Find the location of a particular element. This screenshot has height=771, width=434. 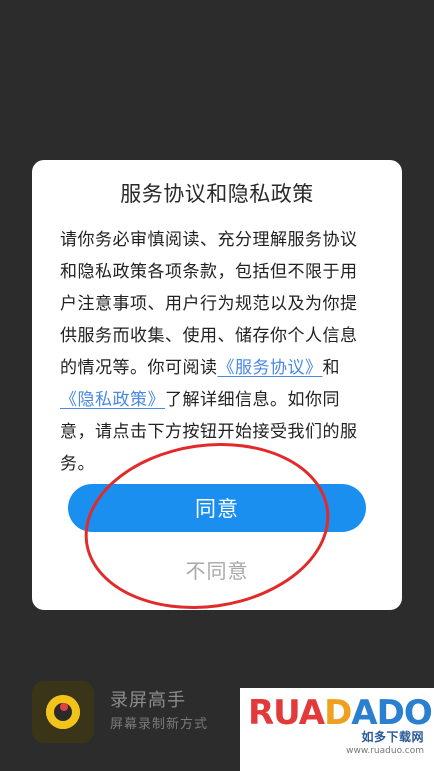

watermark-logo-text: RUADADO is located at coordinates (340, 713).